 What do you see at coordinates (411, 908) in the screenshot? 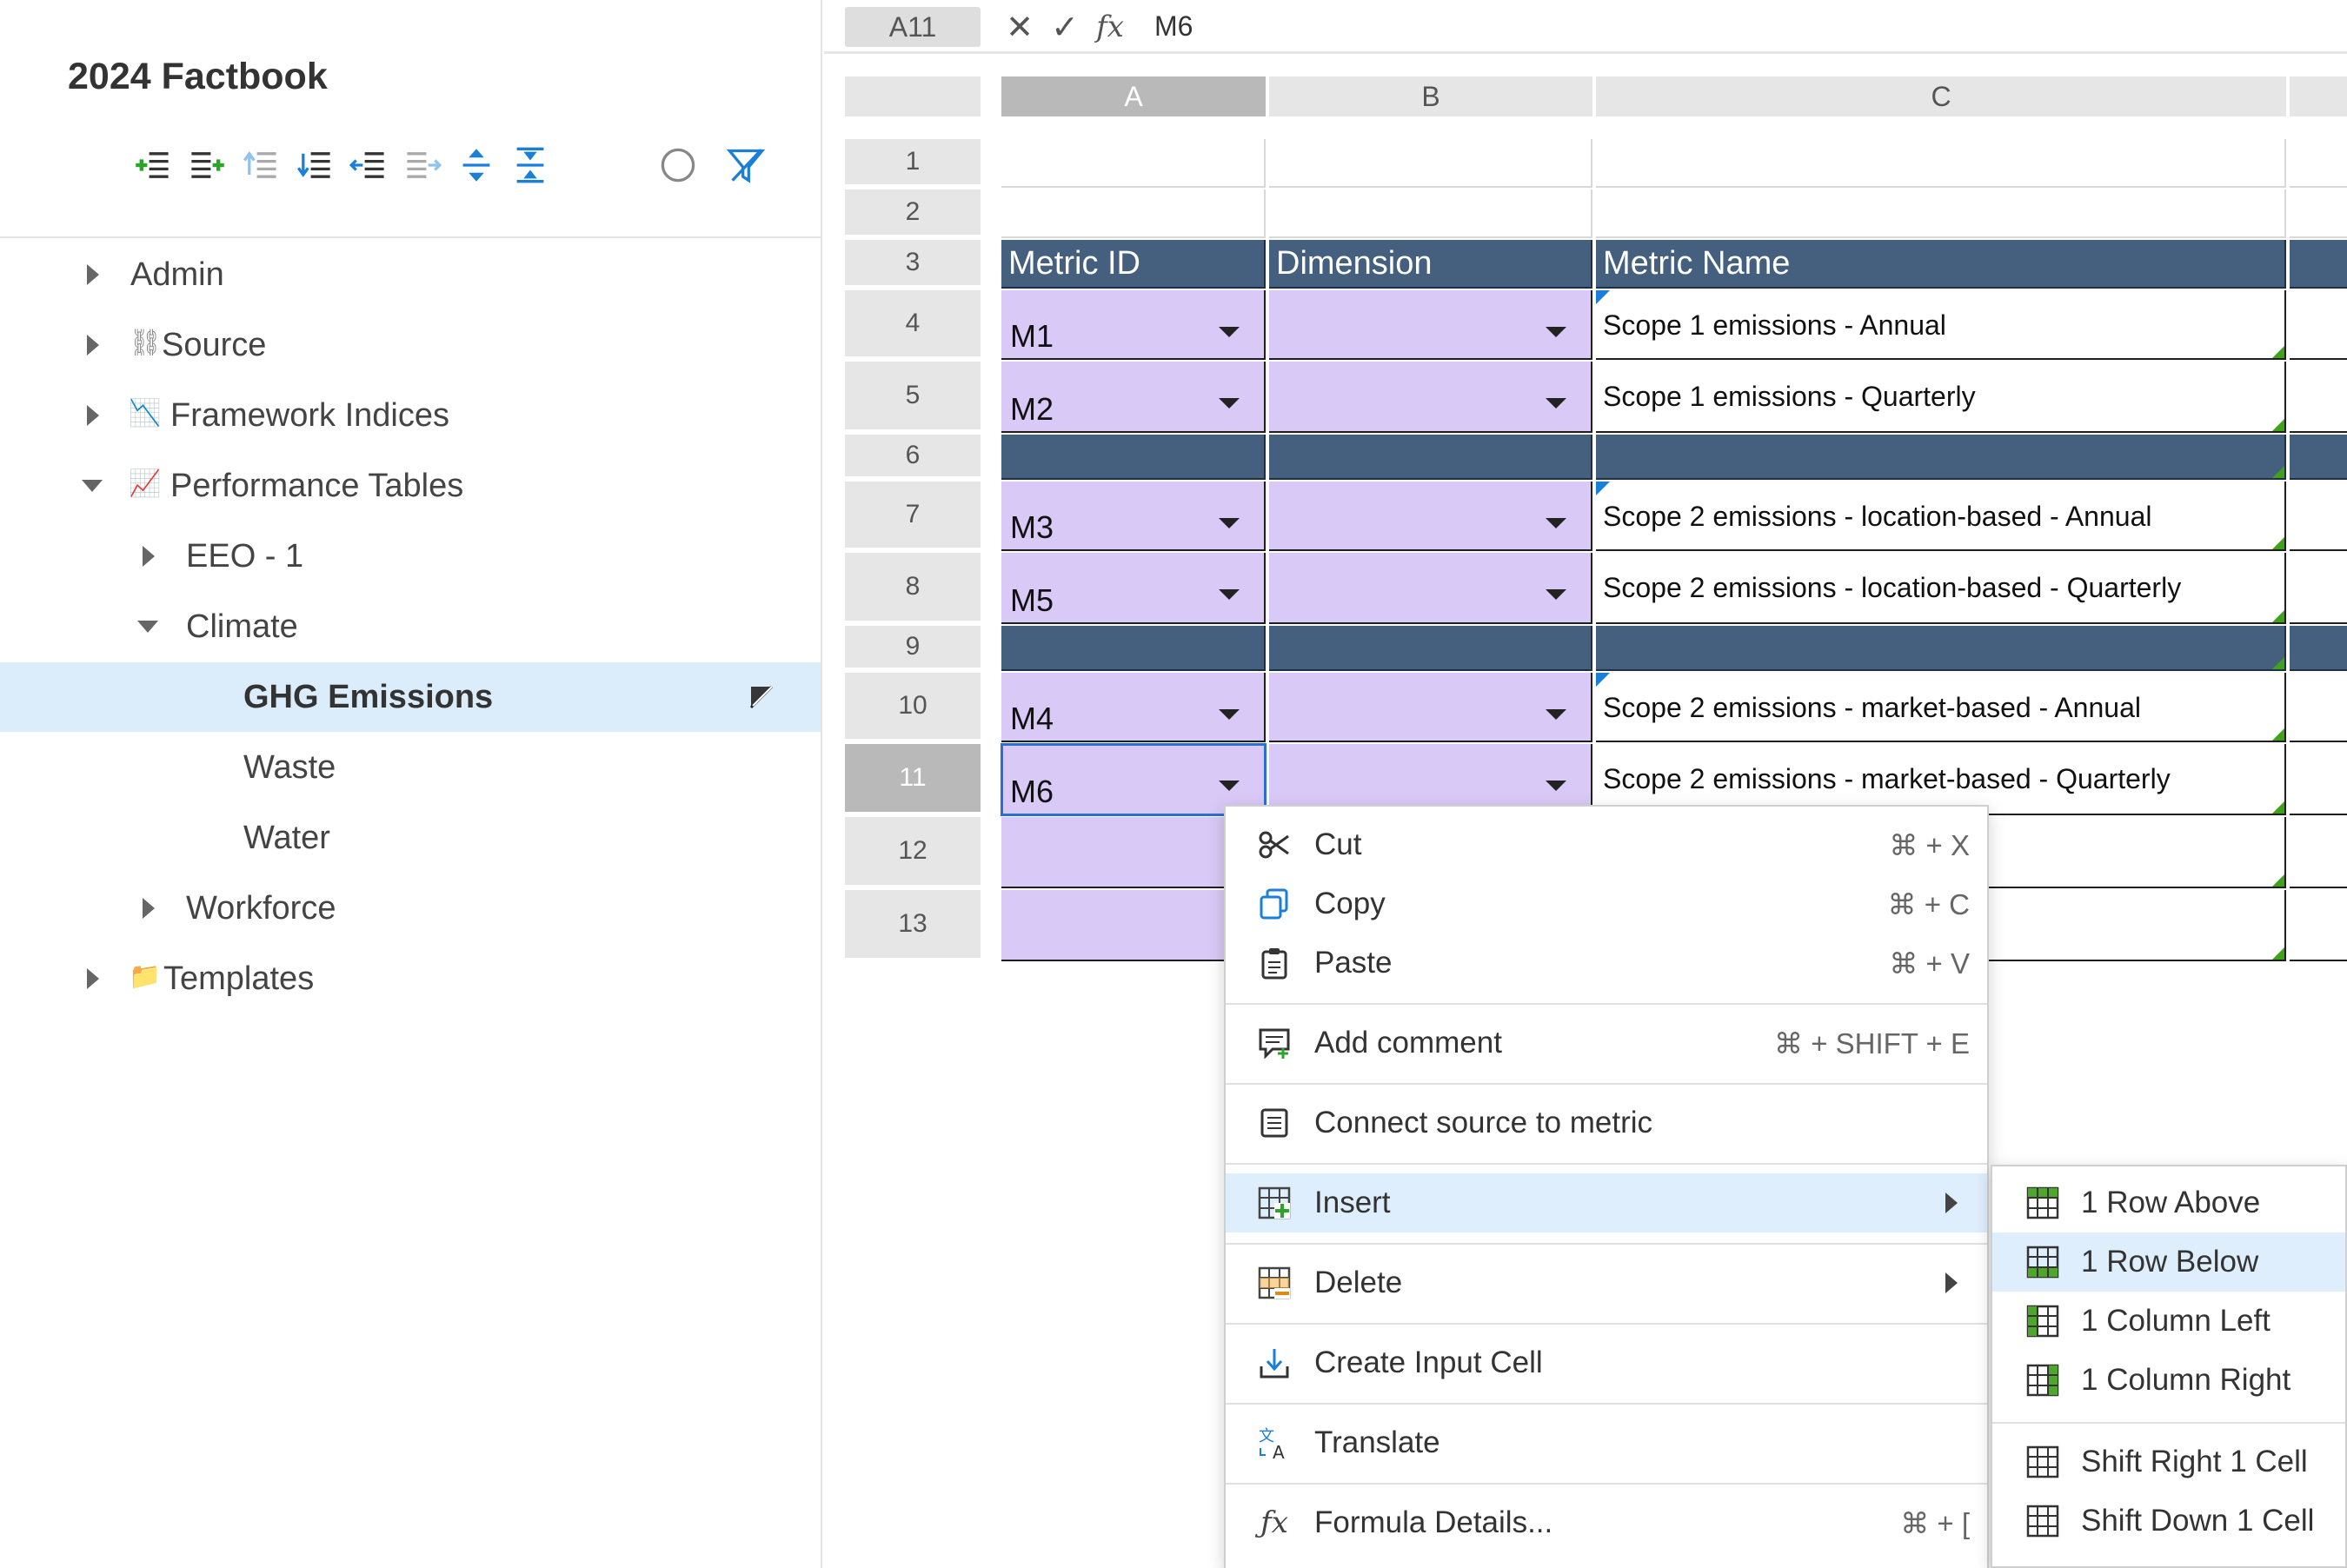
I see `tree-item-workforce: Workforce` at bounding box center [411, 908].